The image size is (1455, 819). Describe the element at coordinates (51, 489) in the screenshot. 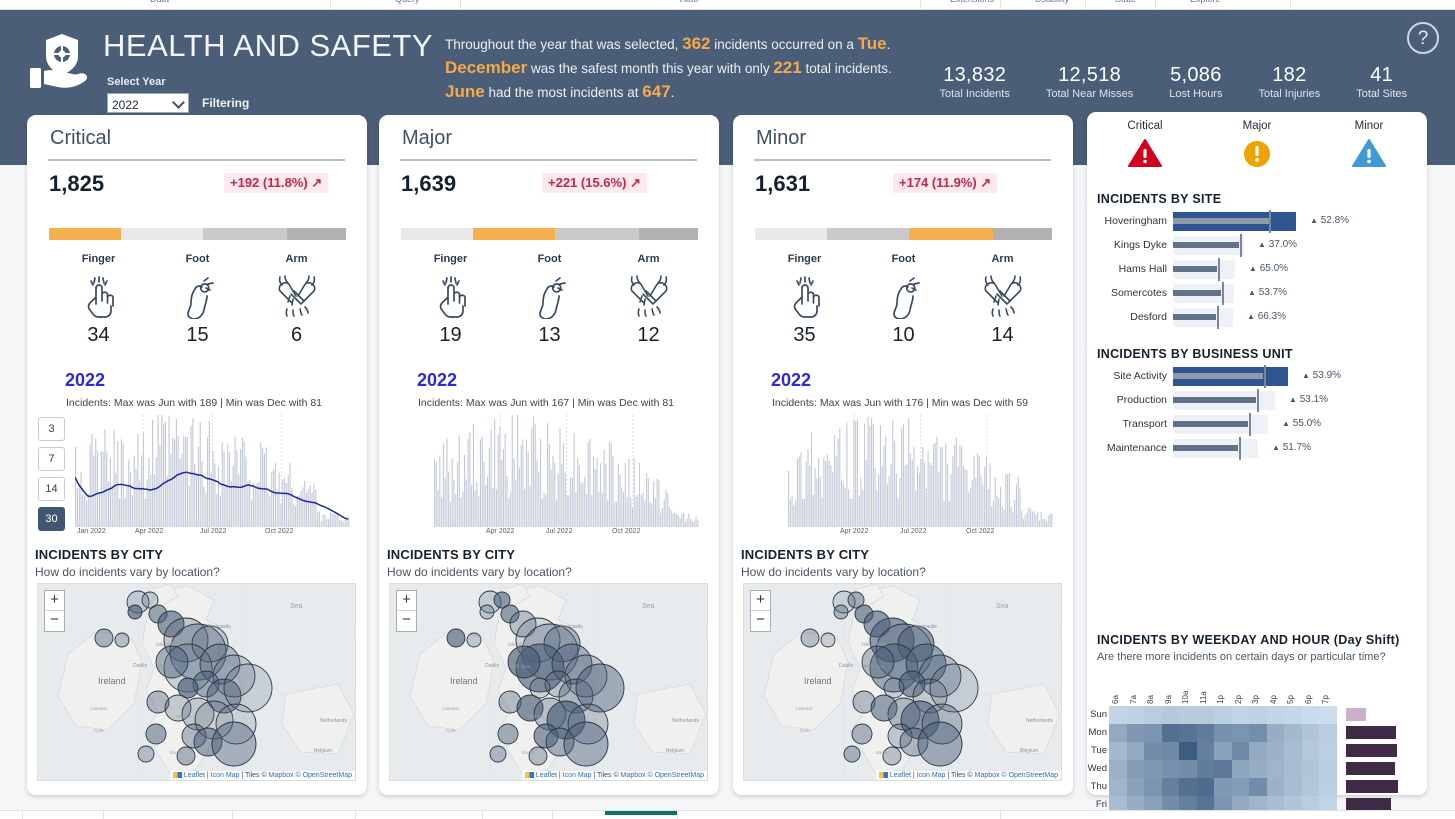

I see `granularity-button-14: 14` at that location.